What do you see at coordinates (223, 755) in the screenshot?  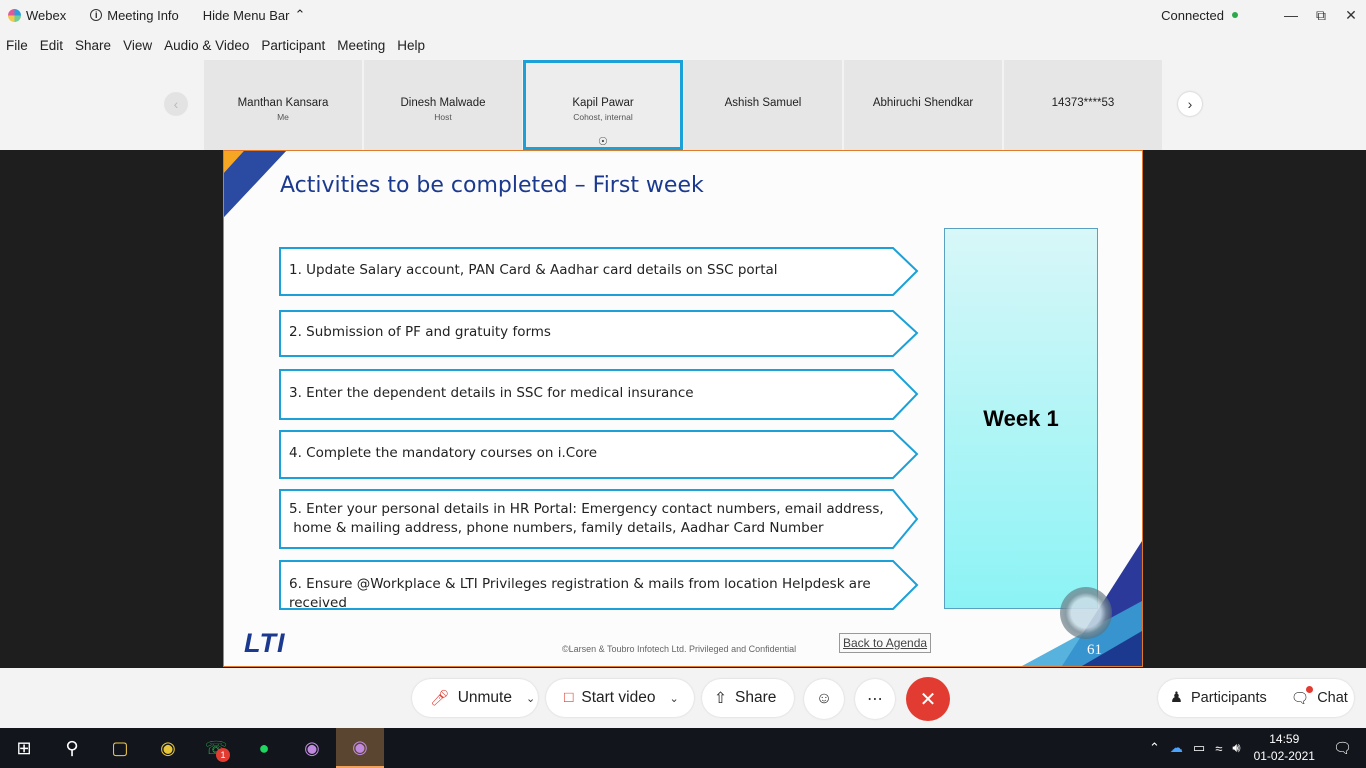 I see `whatsapp-badge: 1` at bounding box center [223, 755].